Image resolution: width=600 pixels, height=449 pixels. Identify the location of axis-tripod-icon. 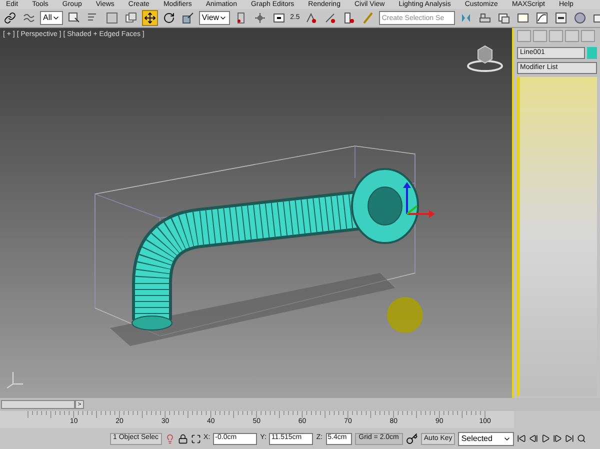
(15, 380).